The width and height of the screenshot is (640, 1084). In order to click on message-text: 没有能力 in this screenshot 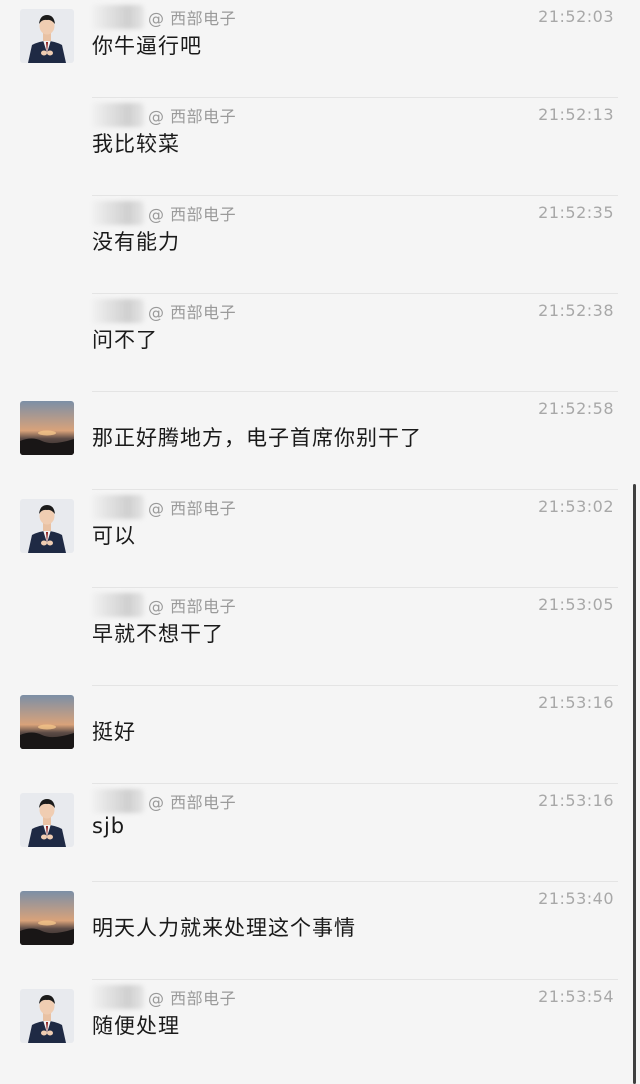, I will do `click(136, 242)`.